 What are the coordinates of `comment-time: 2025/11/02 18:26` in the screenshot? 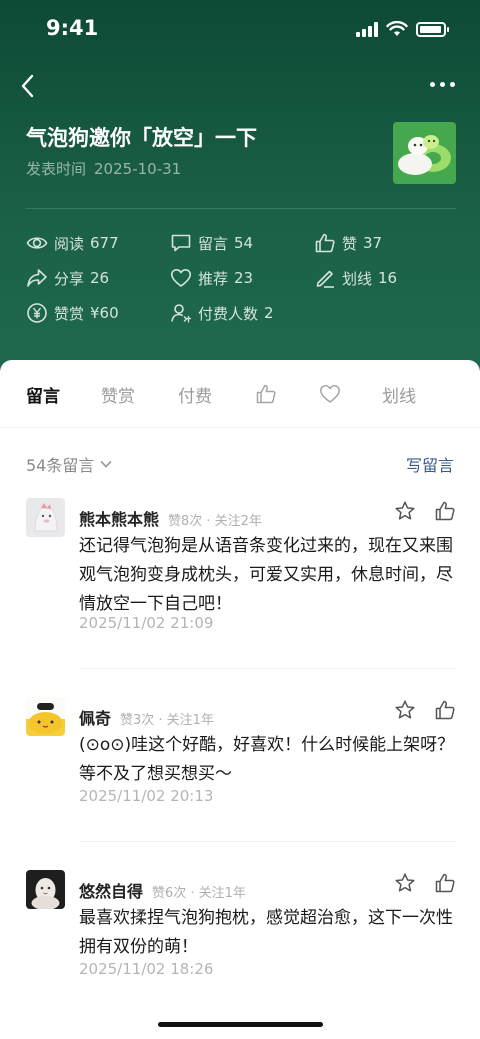 It's located at (146, 969).